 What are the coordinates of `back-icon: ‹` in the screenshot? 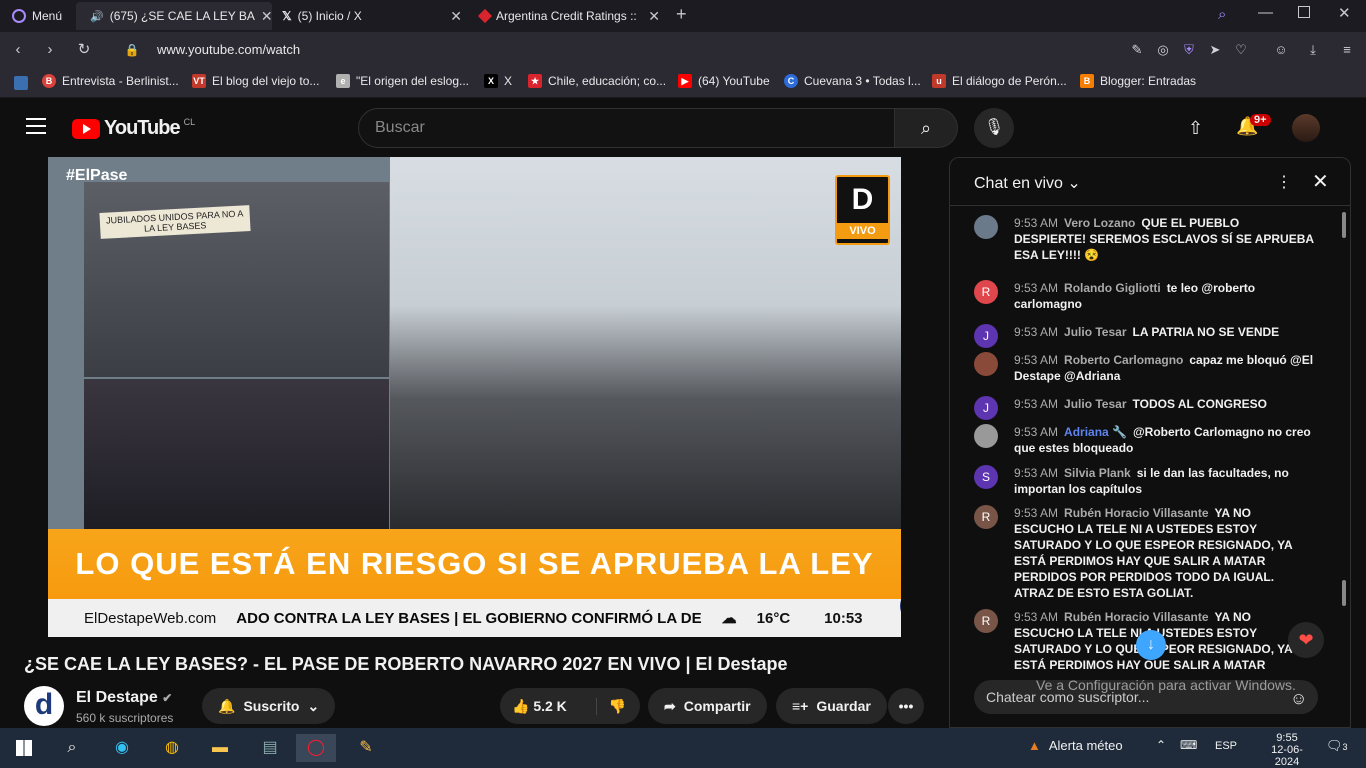 It's located at (18, 50).